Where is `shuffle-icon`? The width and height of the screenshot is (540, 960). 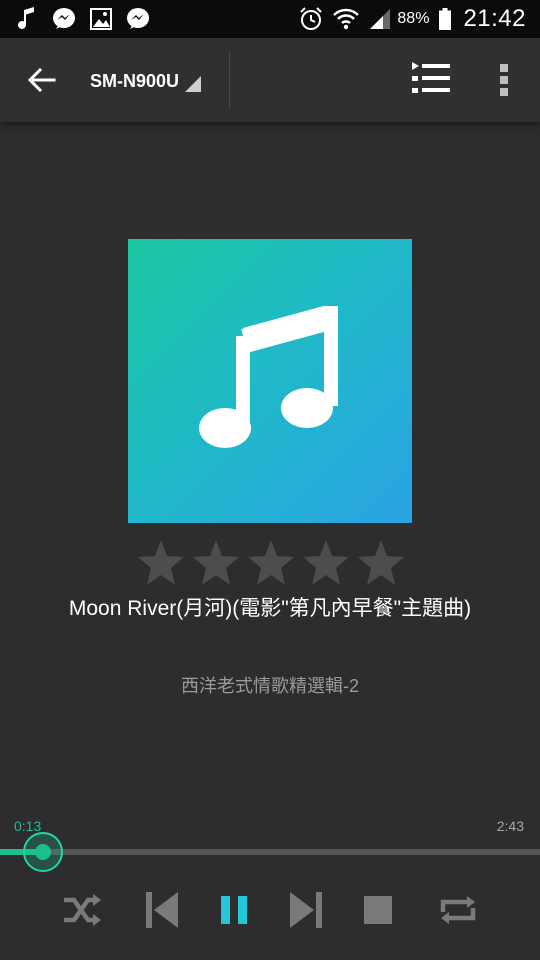 shuffle-icon is located at coordinates (82, 910).